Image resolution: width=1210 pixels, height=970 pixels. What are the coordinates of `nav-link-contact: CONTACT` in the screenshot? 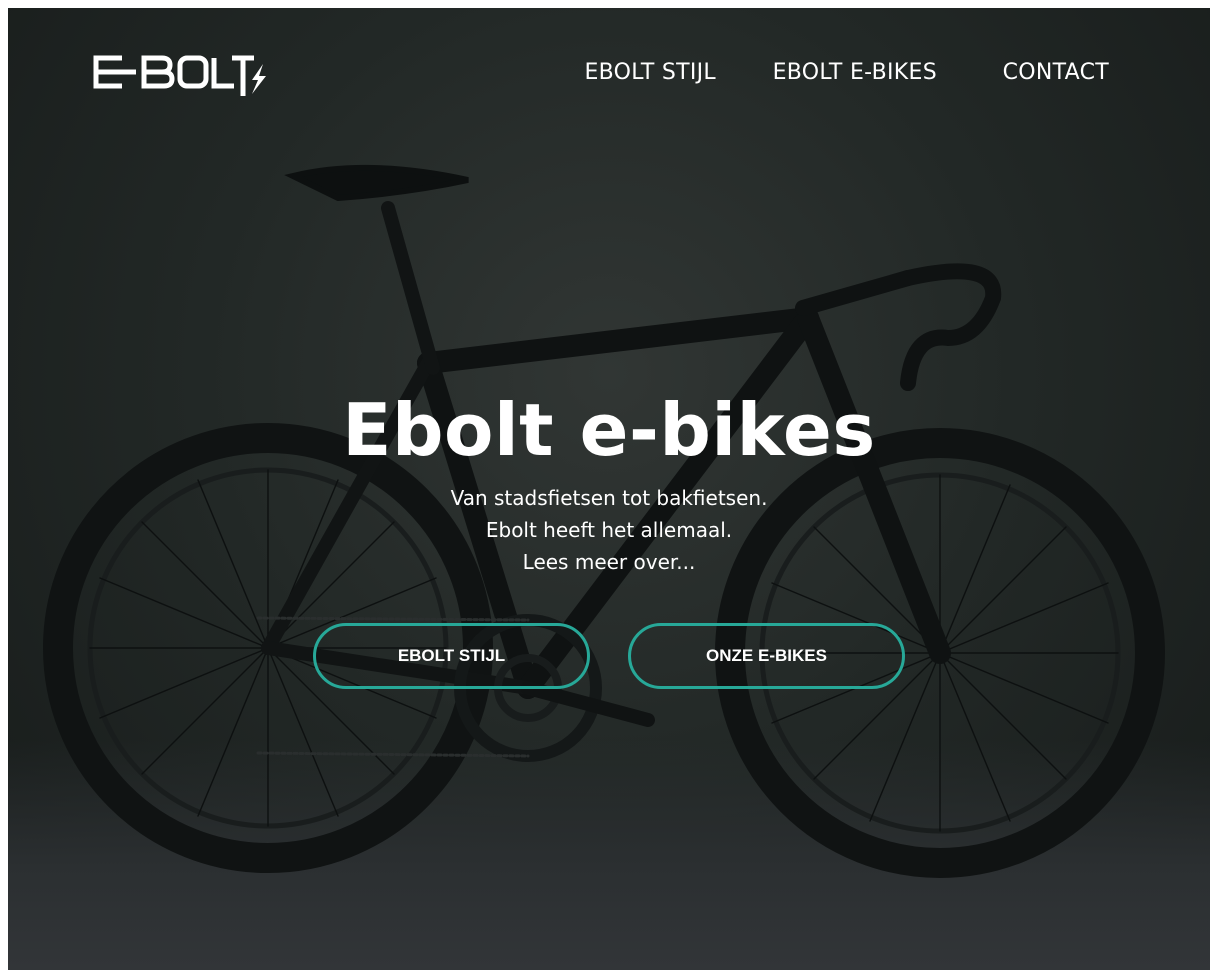 It's located at (1056, 72).